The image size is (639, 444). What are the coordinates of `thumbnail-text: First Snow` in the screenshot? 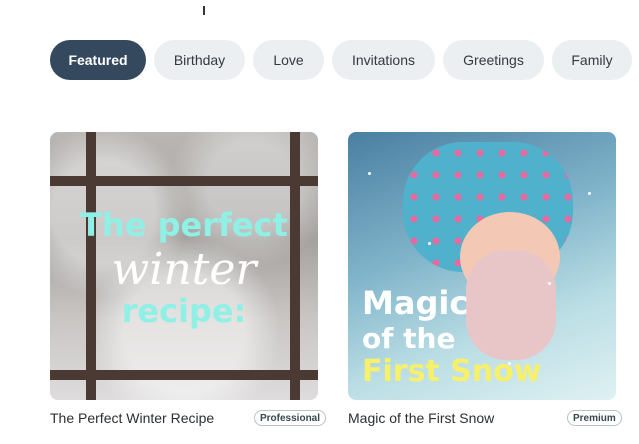 It's located at (452, 371).